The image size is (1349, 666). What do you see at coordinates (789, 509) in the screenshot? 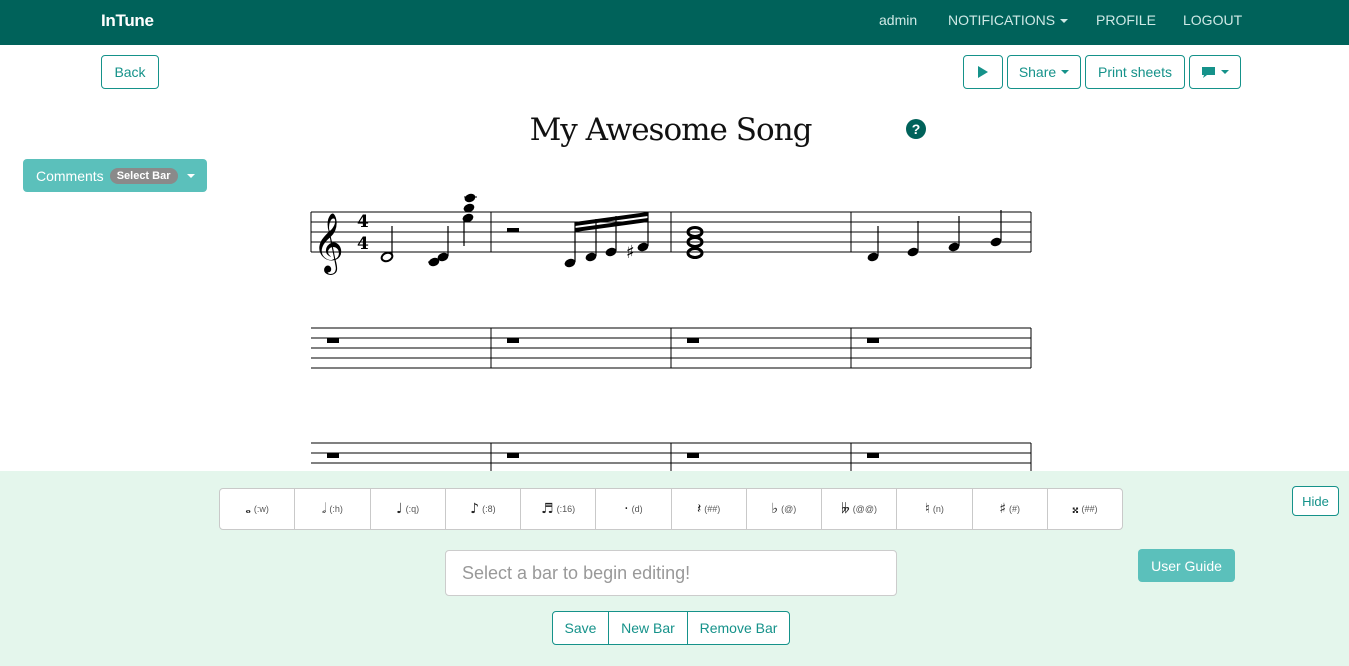
I see `palette-label: (@)` at bounding box center [789, 509].